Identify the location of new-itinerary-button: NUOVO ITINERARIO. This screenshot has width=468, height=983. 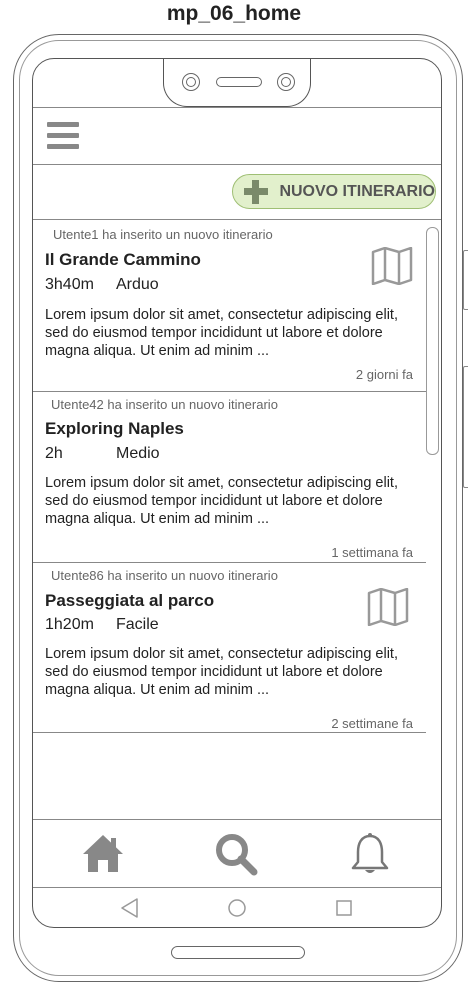
(334, 191).